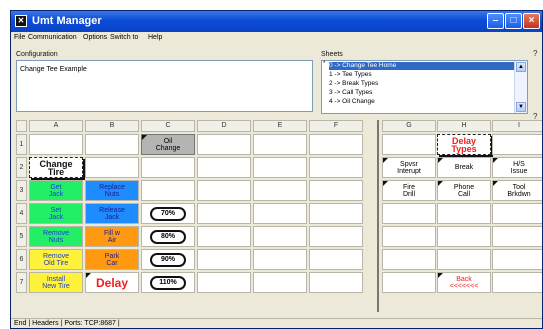  Describe the element at coordinates (464, 126) in the screenshot. I see `column-header: H` at that location.